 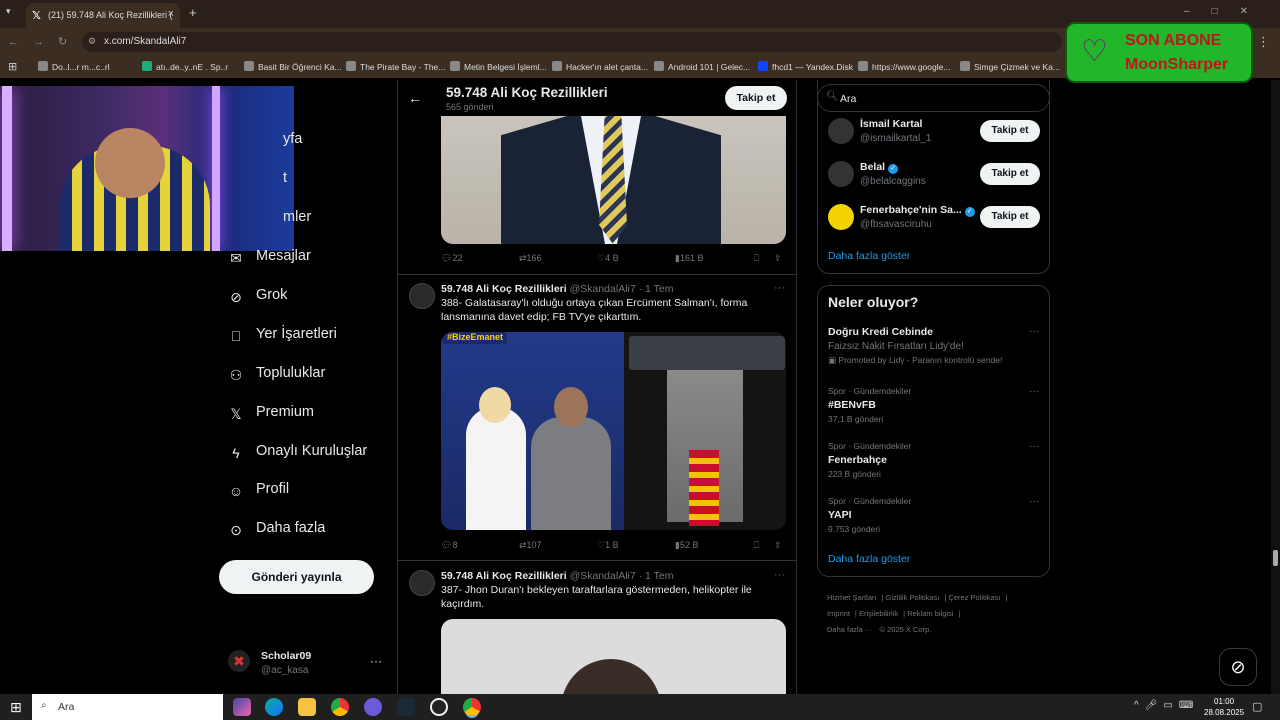 I want to click on window-controls: –□✕, so click(x=1227, y=11).